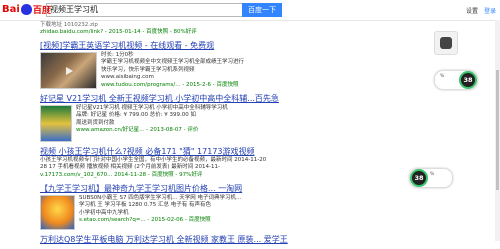 This screenshot has width=500, height=249. What do you see at coordinates (205, 151) in the screenshot?
I see `result-title: 视频 小孩王学习机什么?视频 必备171 "猜" 17173游戏视频` at bounding box center [205, 151].